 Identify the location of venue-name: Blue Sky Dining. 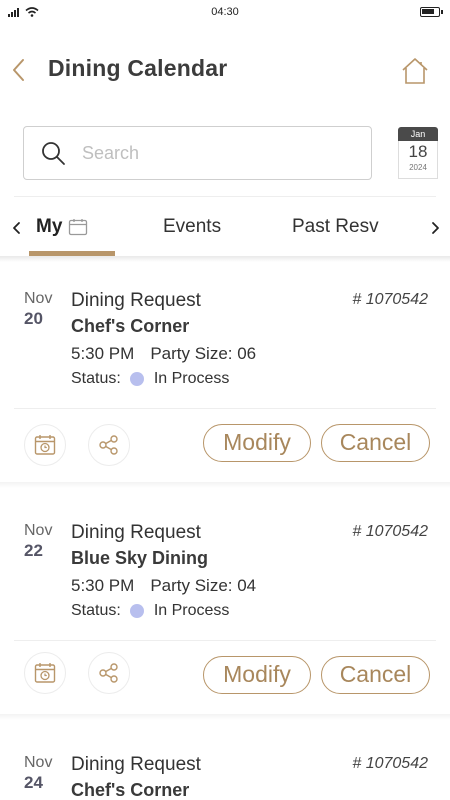
(140, 558).